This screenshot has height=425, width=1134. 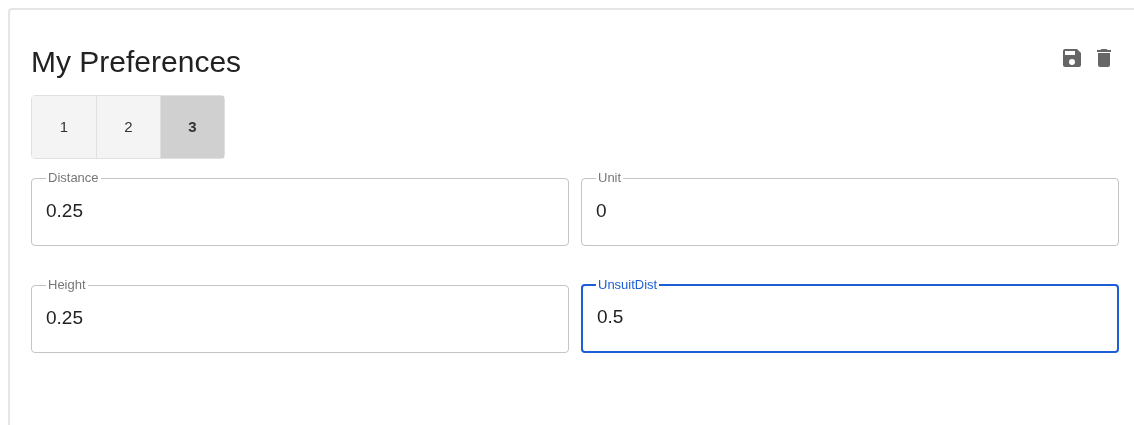 I want to click on text-field: UnsuitDist 0.5, so click(x=850, y=315).